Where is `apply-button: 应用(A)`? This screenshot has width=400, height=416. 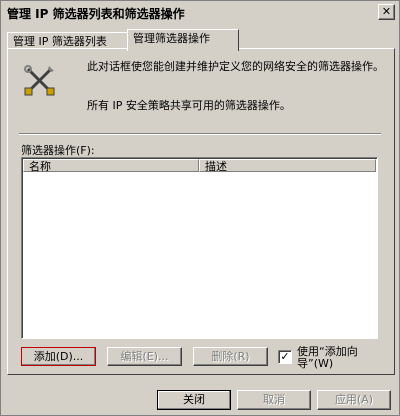 apply-button: 应用(A) is located at coordinates (354, 400).